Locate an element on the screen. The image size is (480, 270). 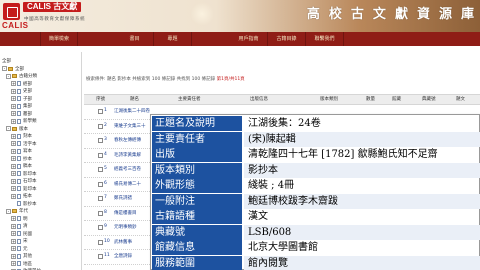
tree-item: + 經部 is located at coordinates (41, 84).